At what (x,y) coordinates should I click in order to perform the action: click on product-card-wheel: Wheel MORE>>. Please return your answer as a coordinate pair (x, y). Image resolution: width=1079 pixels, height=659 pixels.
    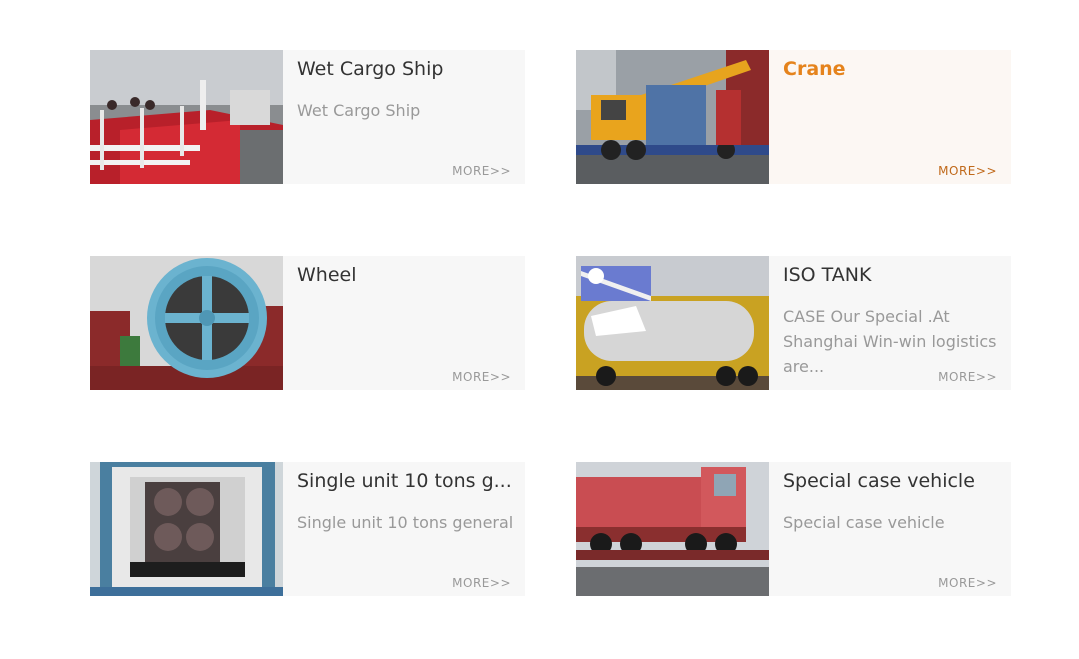
    Looking at the image, I should click on (307, 323).